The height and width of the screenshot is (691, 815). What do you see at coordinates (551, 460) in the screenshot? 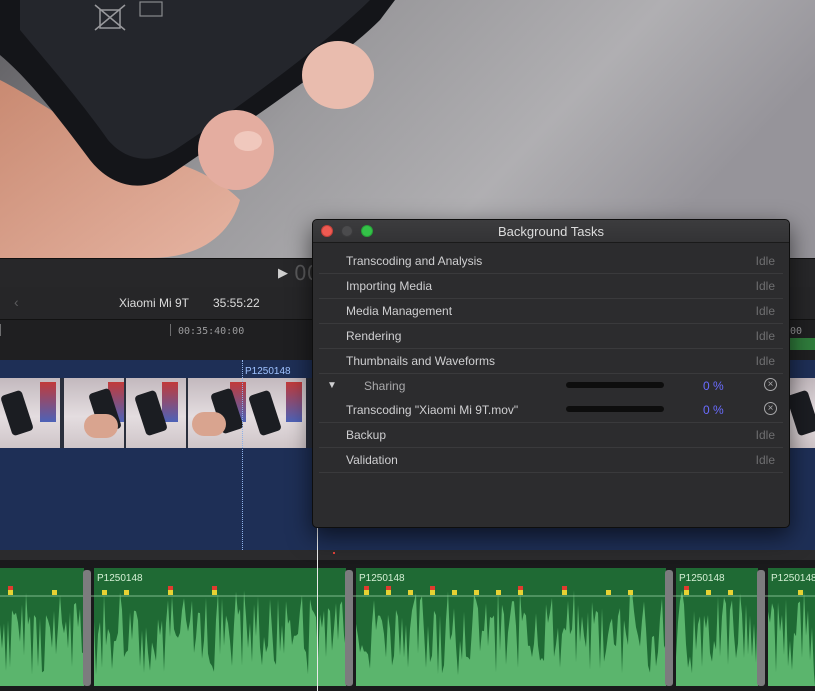
I see `task-row-validation: Validation Idle` at bounding box center [551, 460].